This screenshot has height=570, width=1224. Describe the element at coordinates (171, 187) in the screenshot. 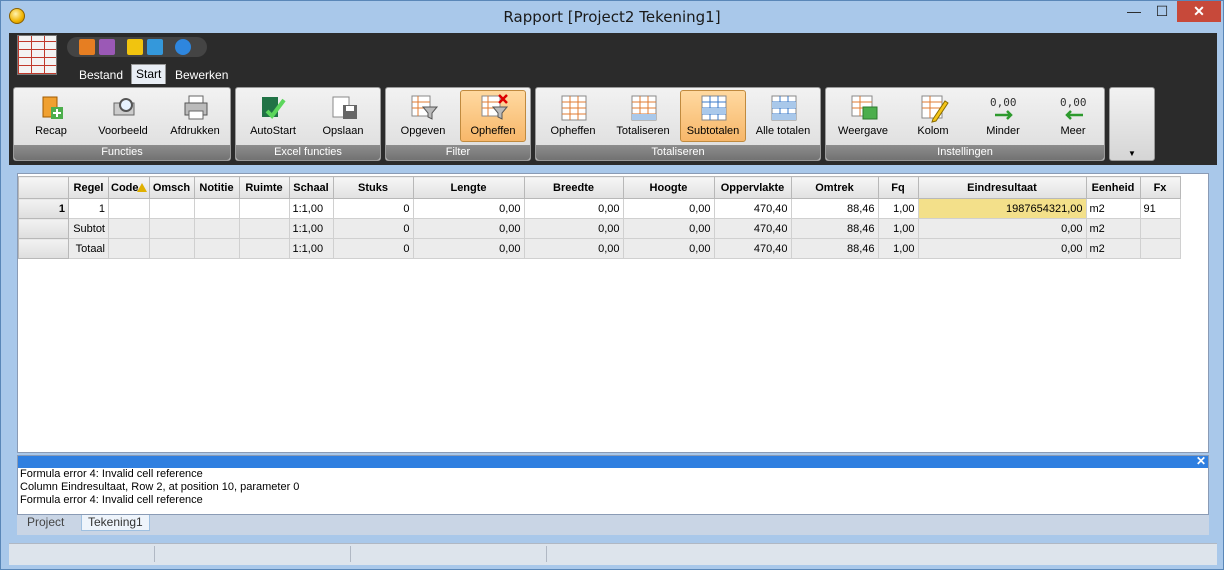

I see `col-header-omsch: Omsch` at that location.